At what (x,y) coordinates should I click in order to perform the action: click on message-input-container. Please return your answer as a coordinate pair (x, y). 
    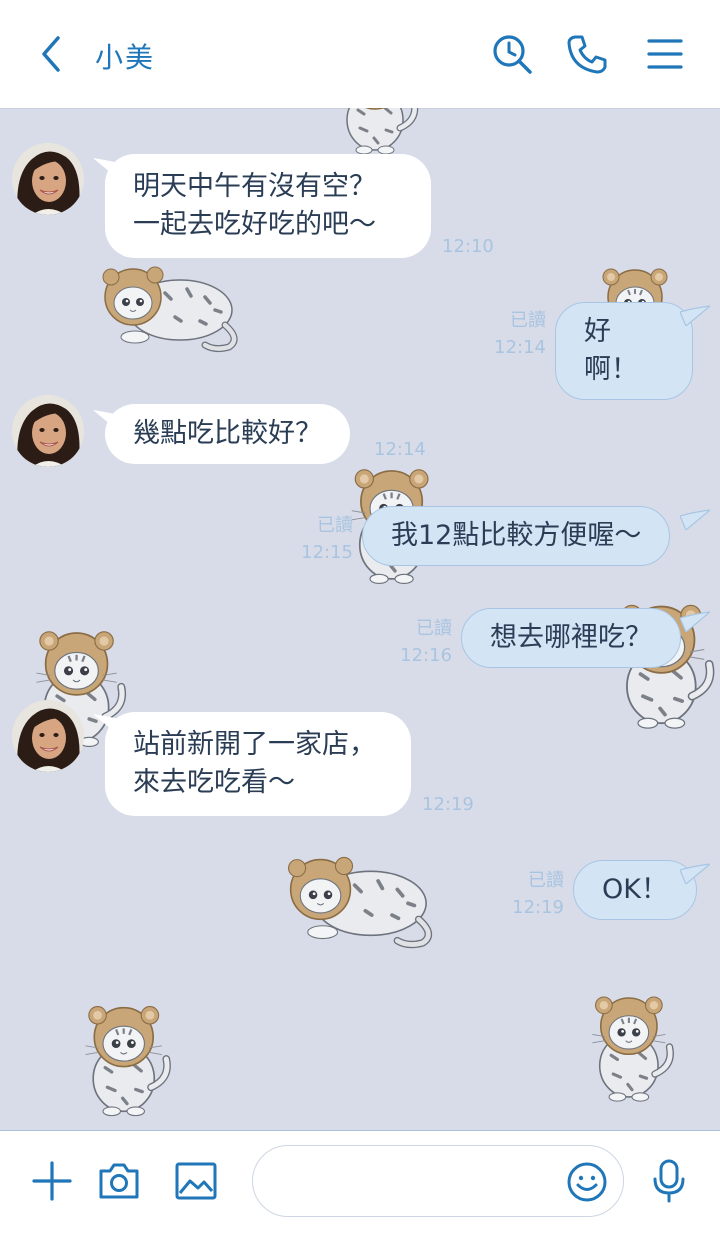
    Looking at the image, I should click on (438, 1181).